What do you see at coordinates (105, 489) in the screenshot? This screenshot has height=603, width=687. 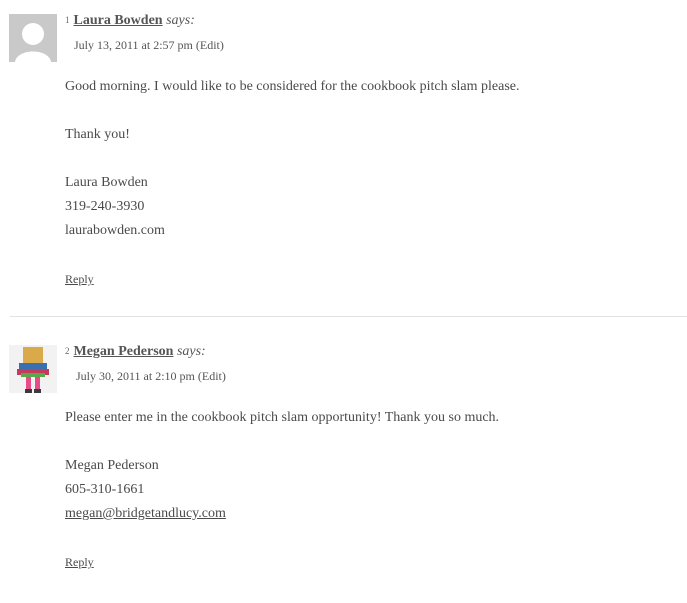 I see `comment-text: 605-310-1661` at bounding box center [105, 489].